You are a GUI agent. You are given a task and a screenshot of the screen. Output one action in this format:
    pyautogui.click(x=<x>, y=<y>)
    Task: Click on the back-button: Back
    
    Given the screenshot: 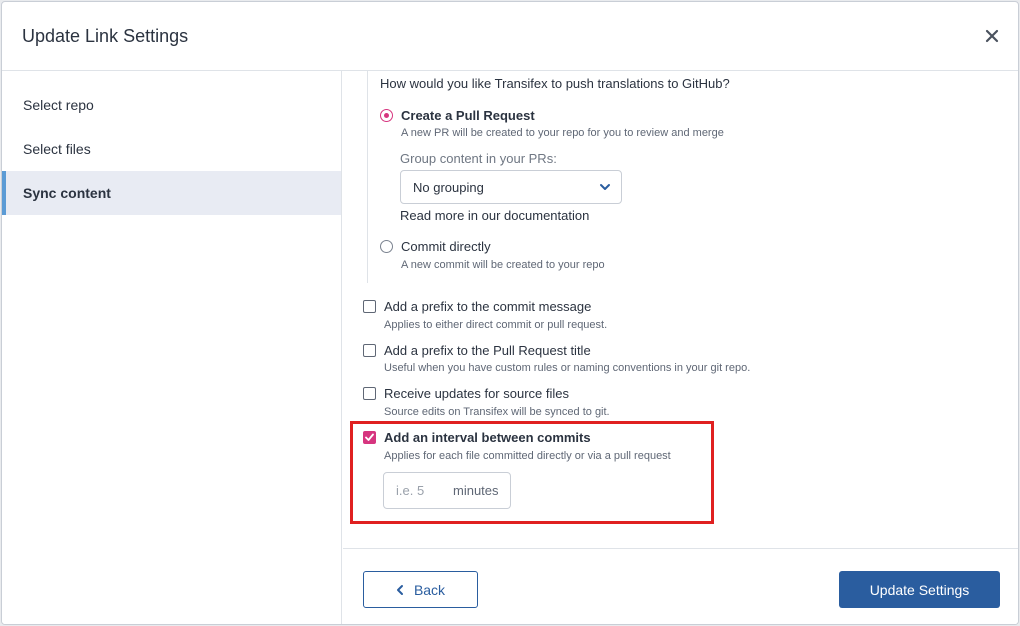 What is the action you would take?
    pyautogui.click(x=420, y=589)
    